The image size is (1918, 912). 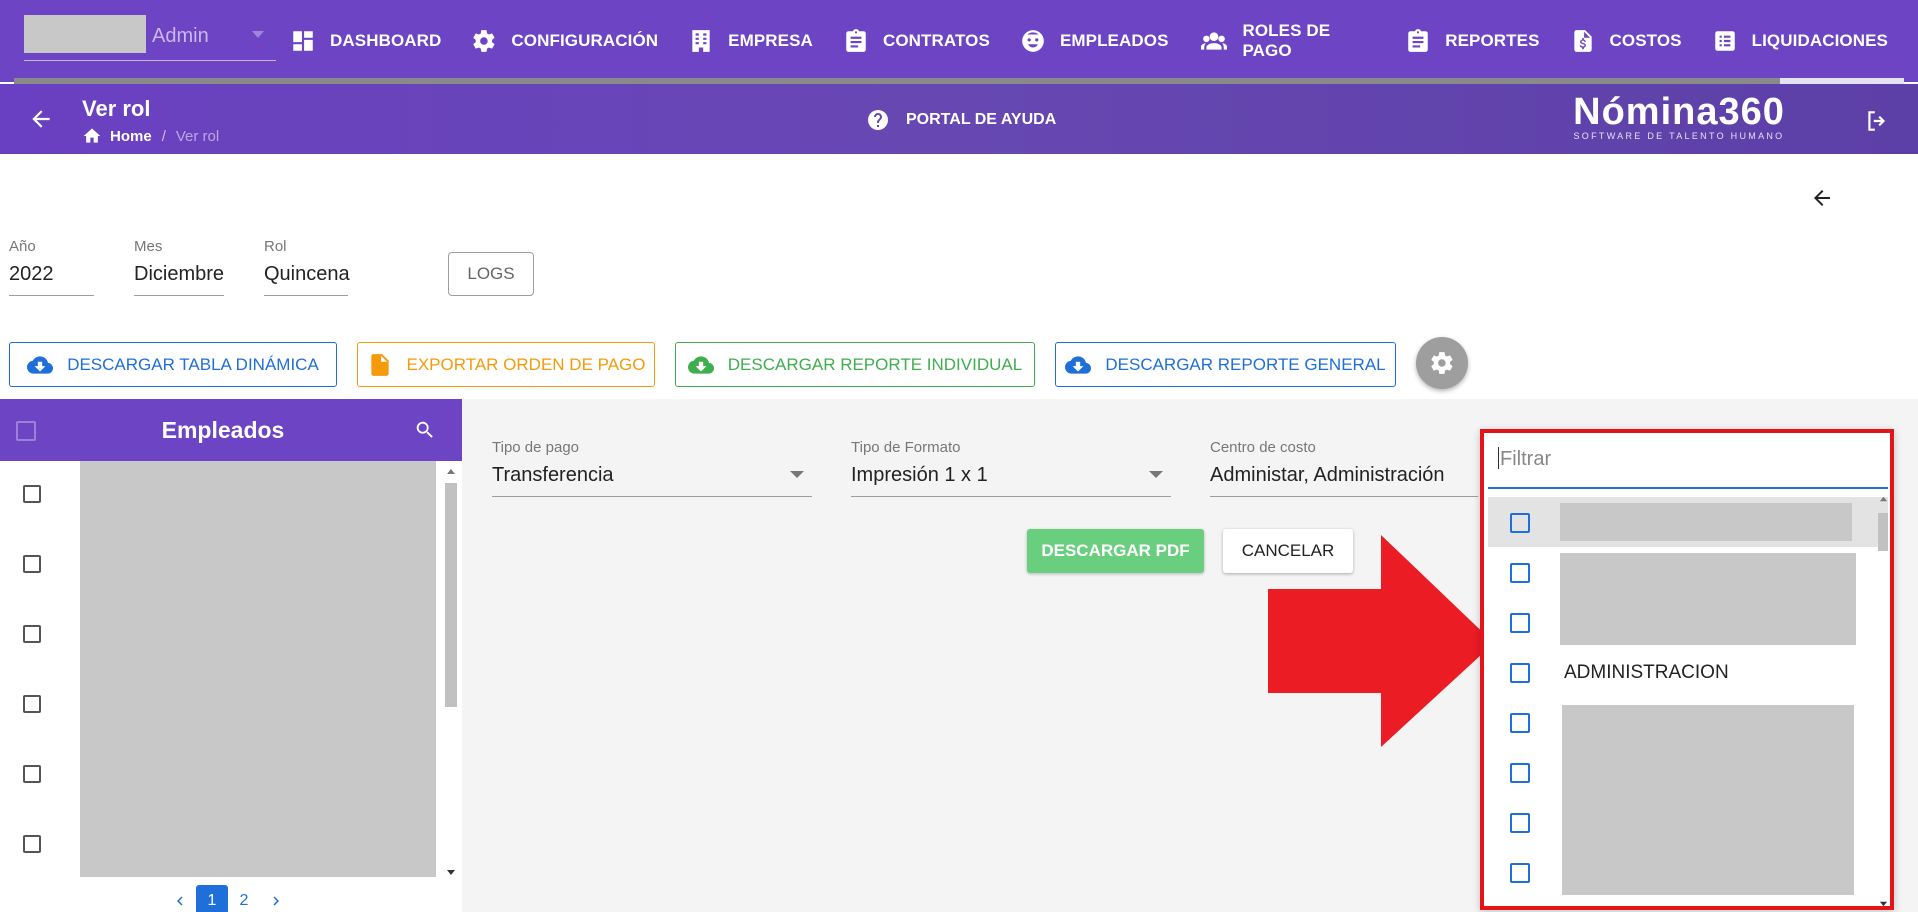 What do you see at coordinates (1033, 41) in the screenshot?
I see `face-icon` at bounding box center [1033, 41].